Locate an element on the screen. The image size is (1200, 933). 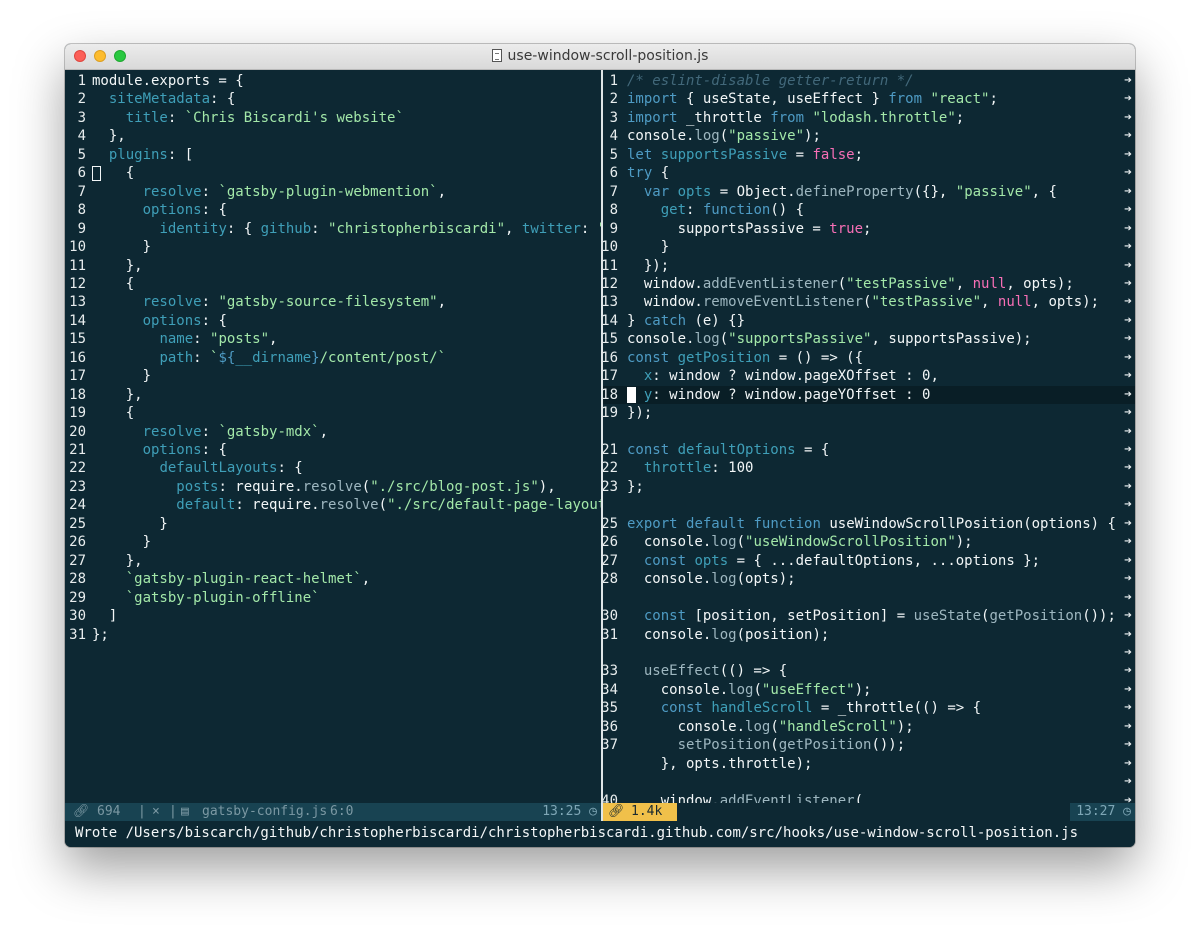
line-number: 8 is located at coordinates (613, 210).